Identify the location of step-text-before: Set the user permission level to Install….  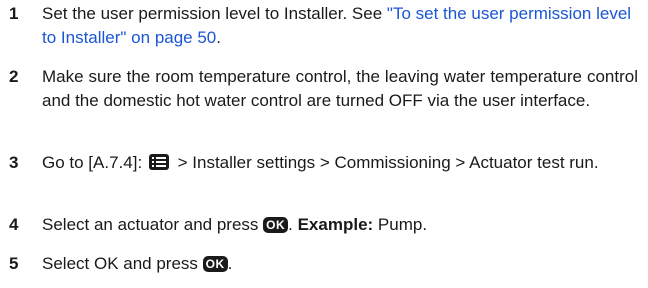
(214, 13).